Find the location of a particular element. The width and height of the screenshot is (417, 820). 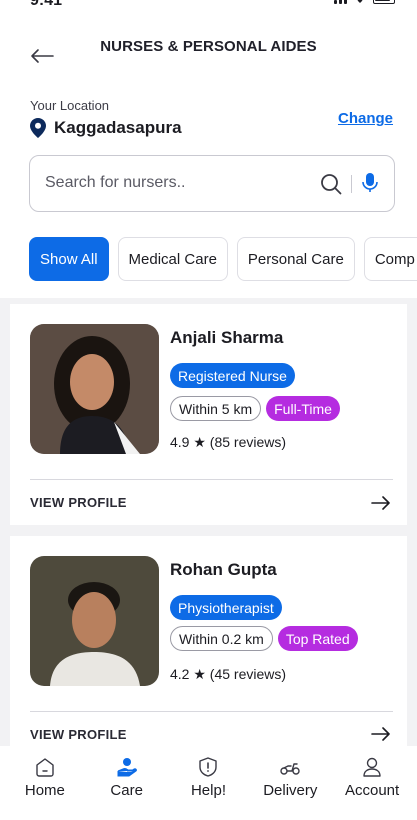

filter-chips: Show All Medical Care Personal Care Comp is located at coordinates (223, 259).